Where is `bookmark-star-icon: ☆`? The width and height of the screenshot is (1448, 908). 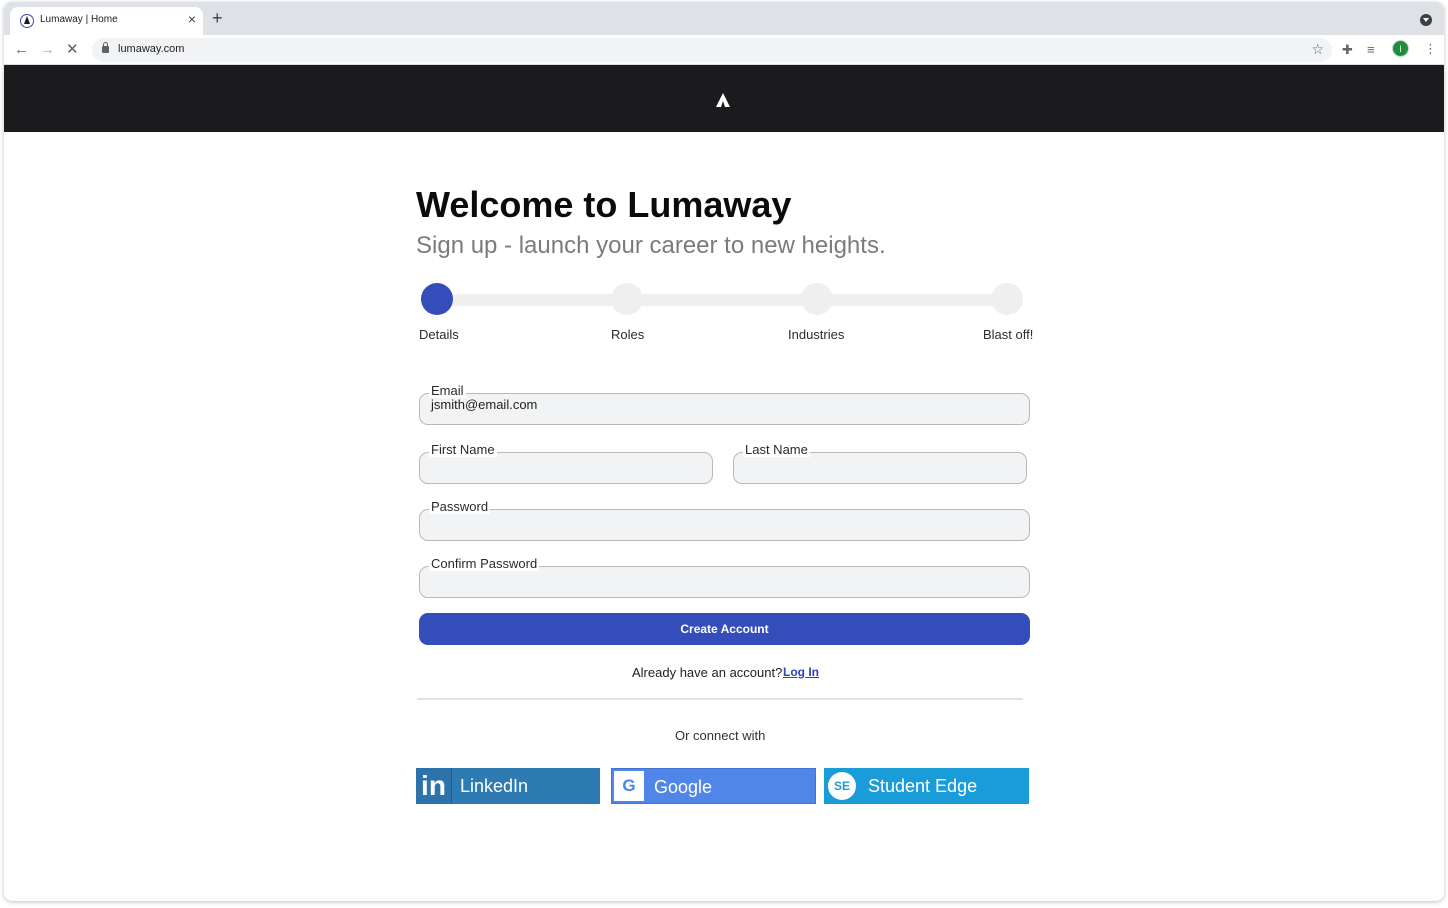
bookmark-star-icon: ☆ is located at coordinates (1317, 49).